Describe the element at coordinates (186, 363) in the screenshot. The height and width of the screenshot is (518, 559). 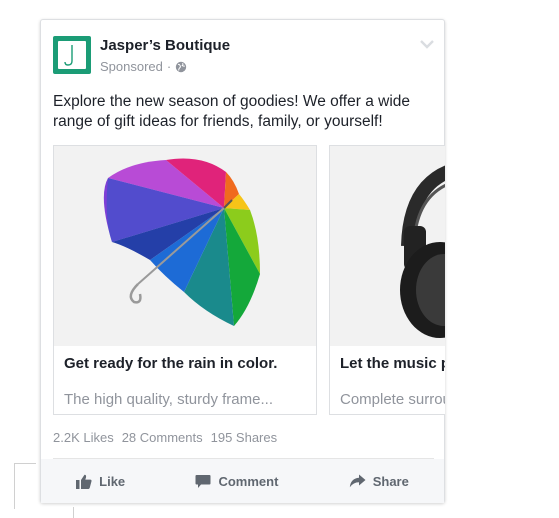
I see `product-title: Get ready for the rain in color.` at that location.